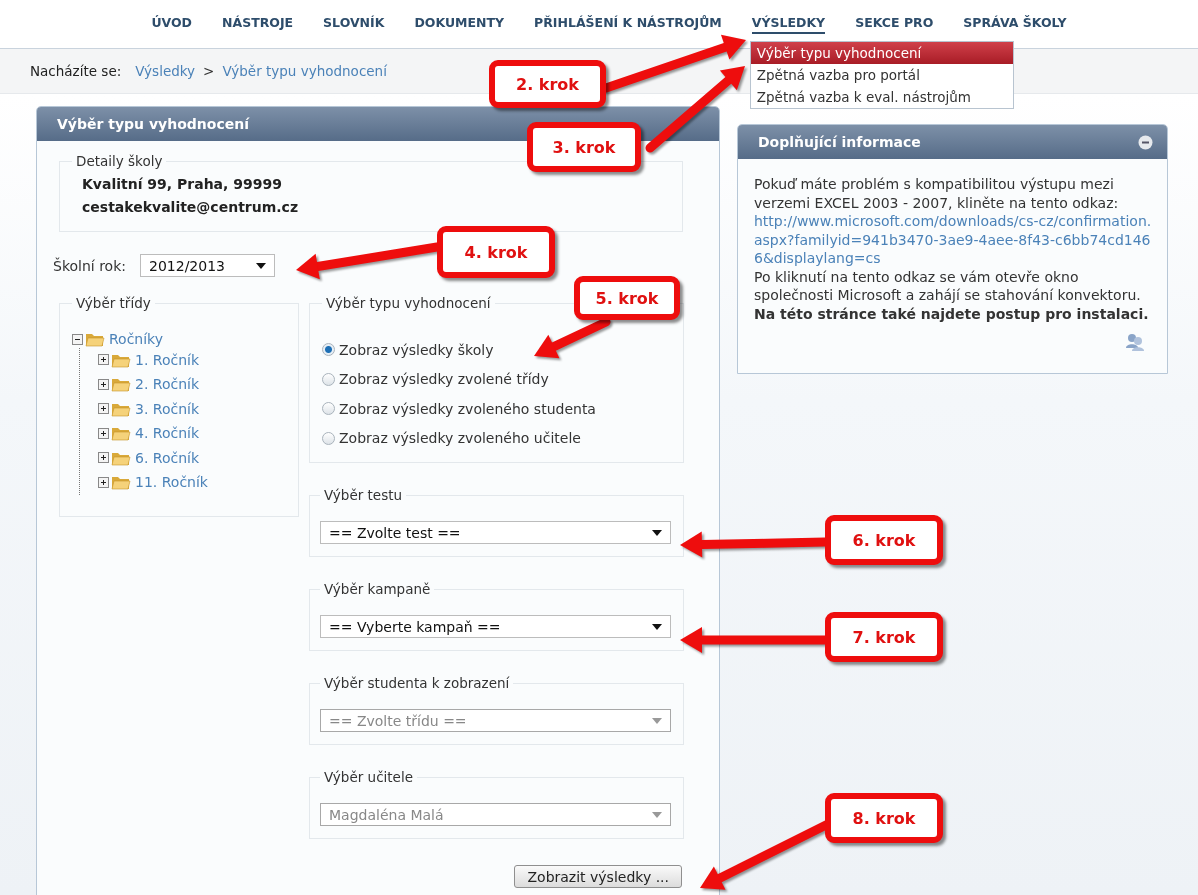 This screenshot has width=1198, height=895. What do you see at coordinates (839, 142) in the screenshot?
I see `panel-title: Doplňující informace` at bounding box center [839, 142].